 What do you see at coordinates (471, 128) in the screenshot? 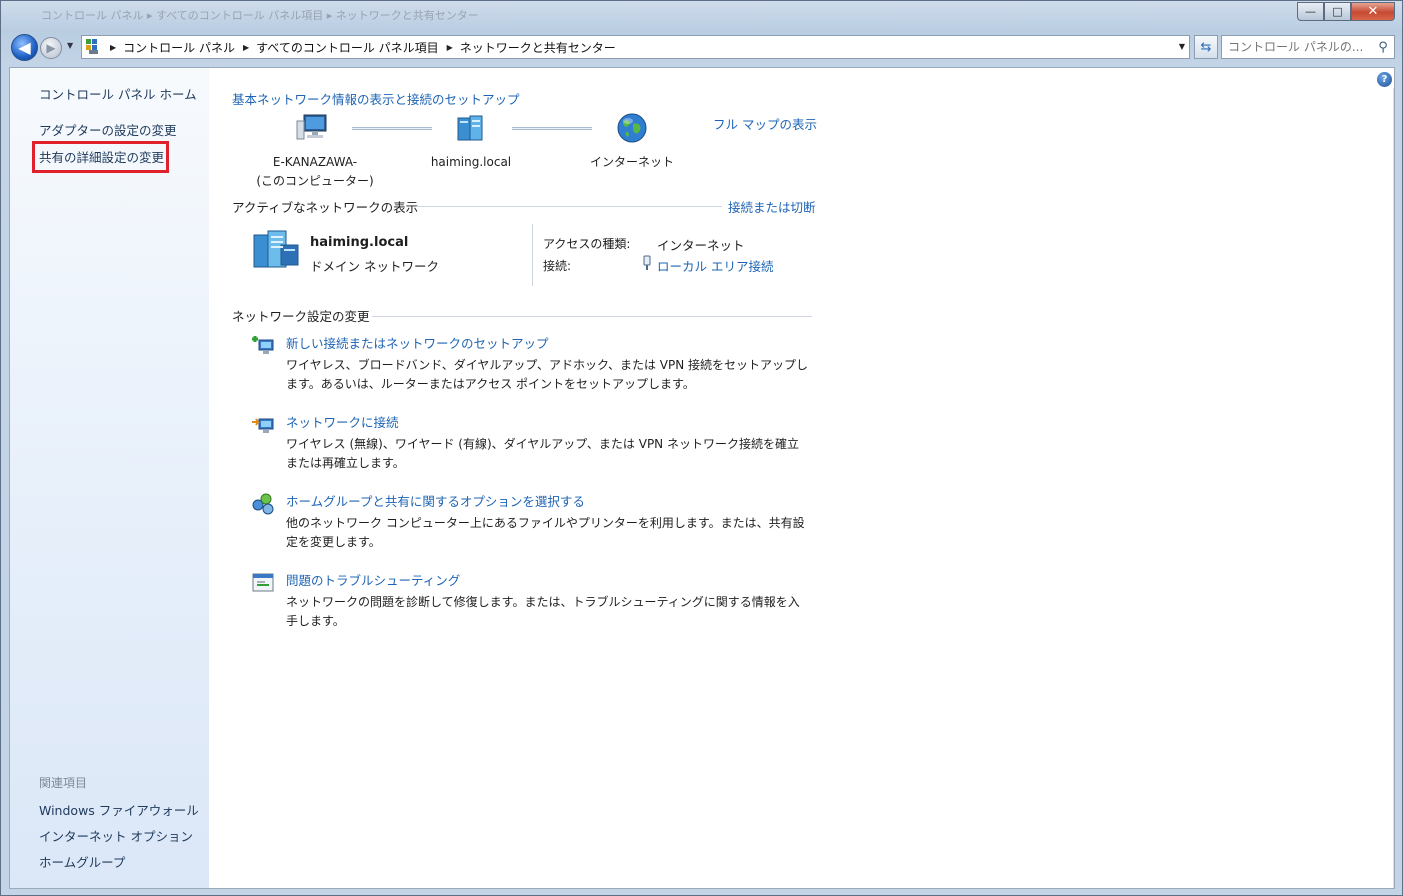
I see `domain-server-icon` at bounding box center [471, 128].